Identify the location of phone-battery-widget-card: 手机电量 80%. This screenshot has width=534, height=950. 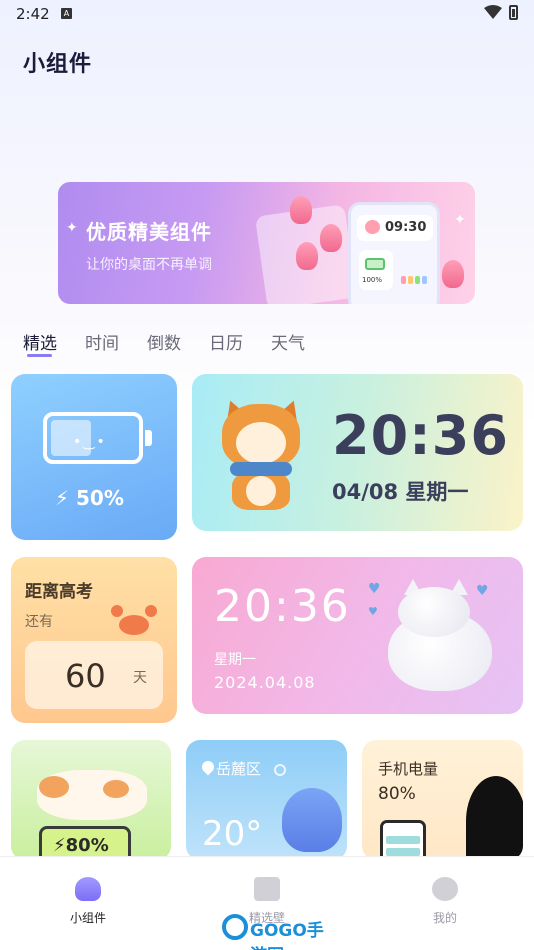
(442, 800).